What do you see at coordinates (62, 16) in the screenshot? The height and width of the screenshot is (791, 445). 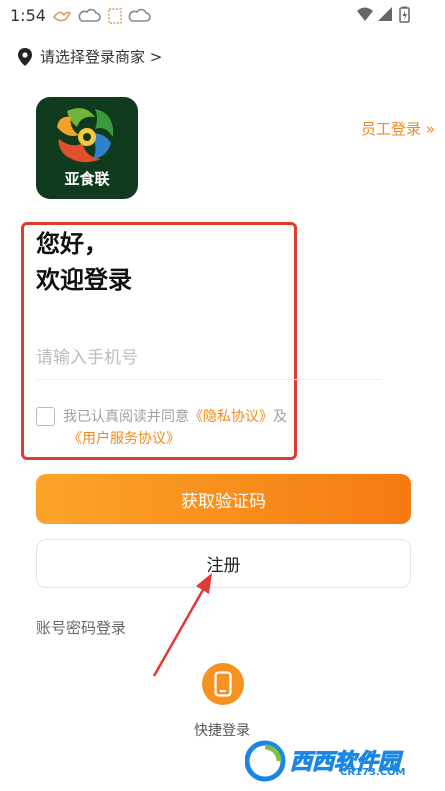 I see `bird-icon` at bounding box center [62, 16].